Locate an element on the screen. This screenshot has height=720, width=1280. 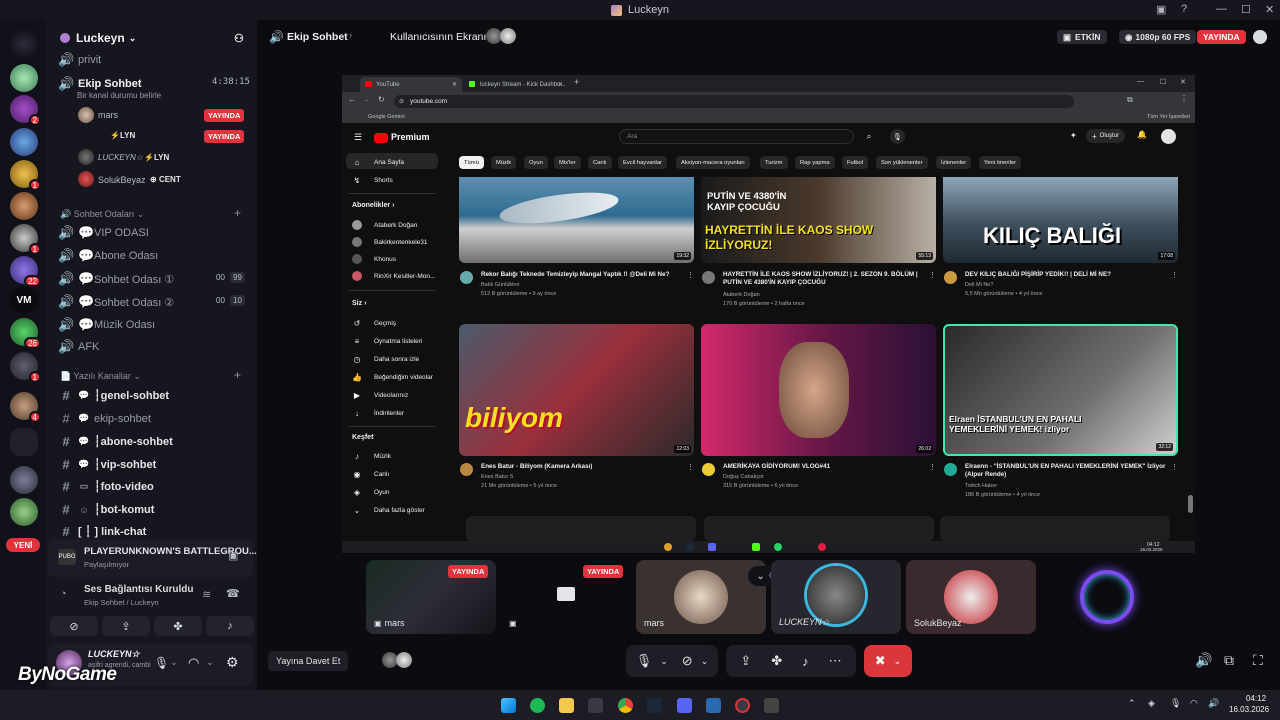
notifications-bell-icon: 🔔 is located at coordinates (1142, 134).